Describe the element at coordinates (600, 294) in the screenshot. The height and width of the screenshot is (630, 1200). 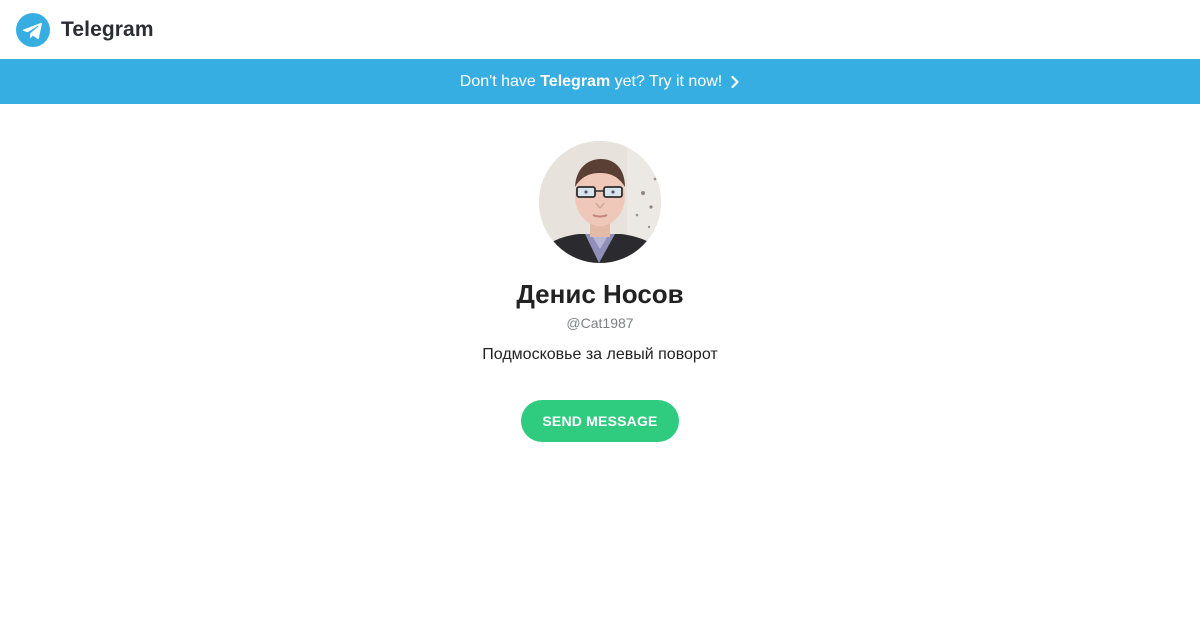
I see `profile-name: Денис Носов` at that location.